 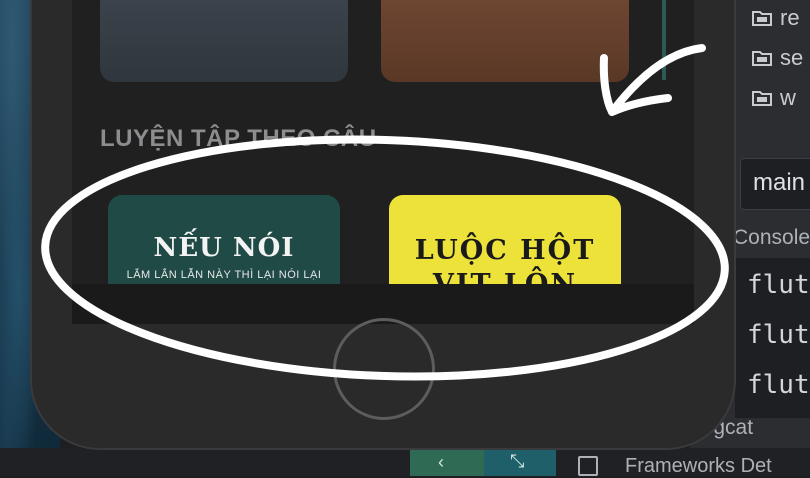 What do you see at coordinates (384, 369) in the screenshot?
I see `home-button` at bounding box center [384, 369].